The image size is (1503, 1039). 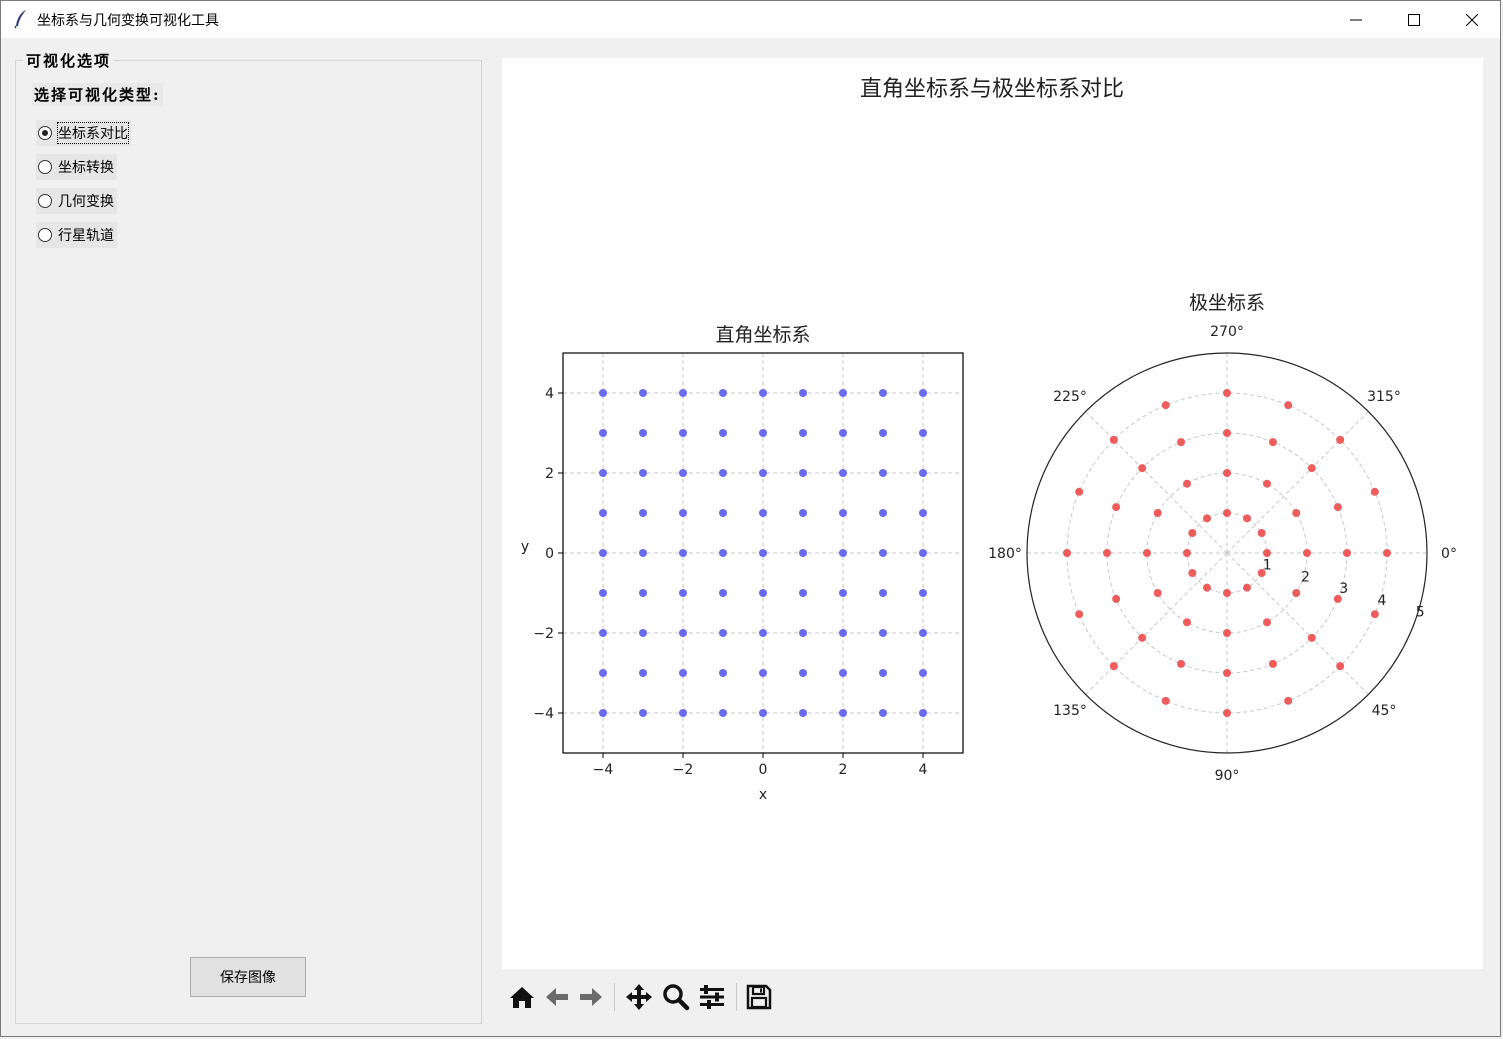 I want to click on zoom-button, so click(x=676, y=997).